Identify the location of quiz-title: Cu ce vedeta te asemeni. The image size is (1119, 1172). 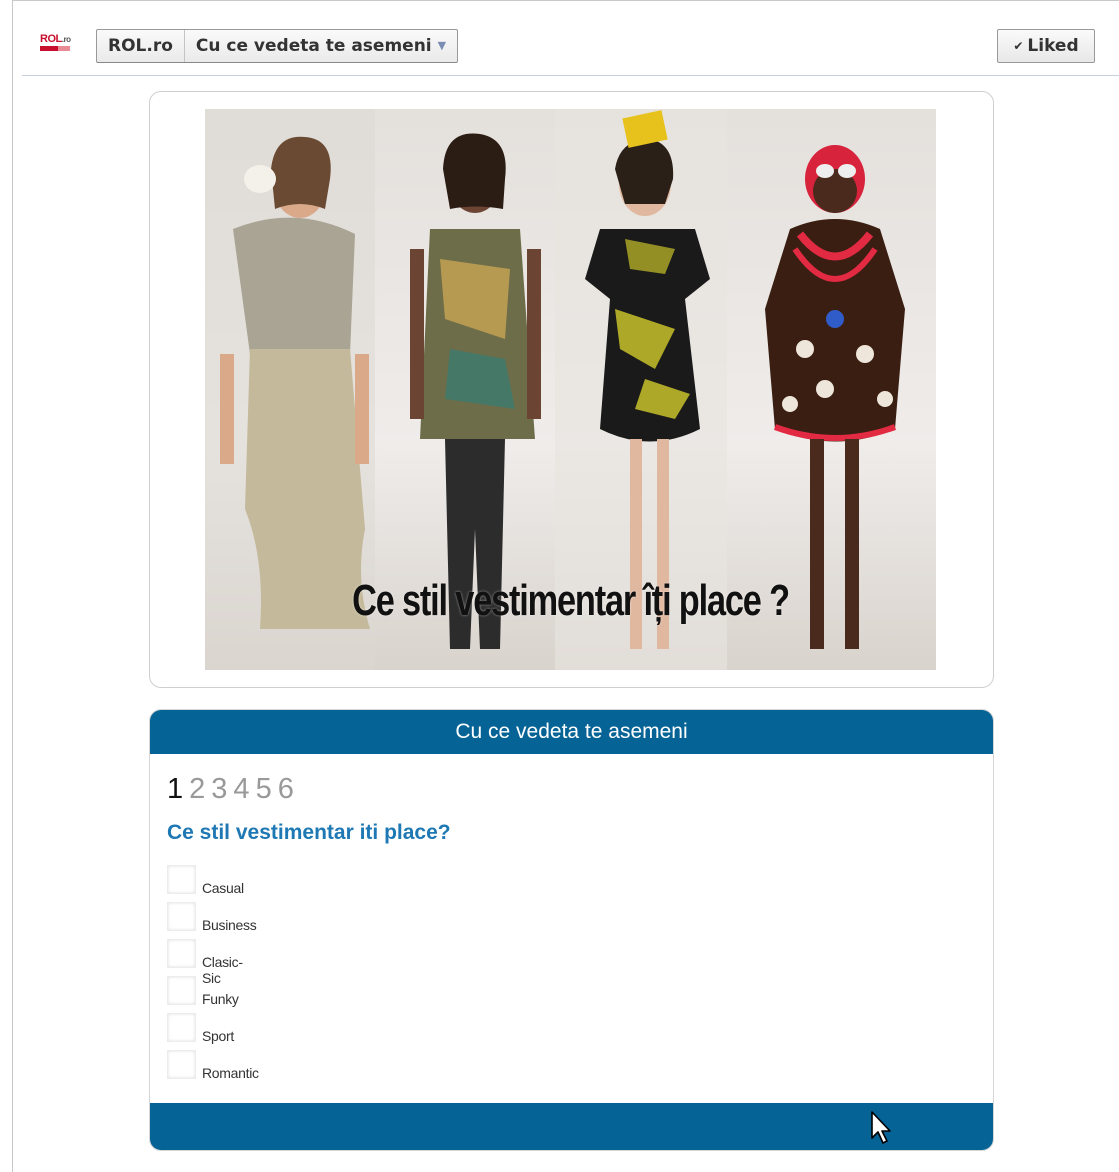
(571, 732).